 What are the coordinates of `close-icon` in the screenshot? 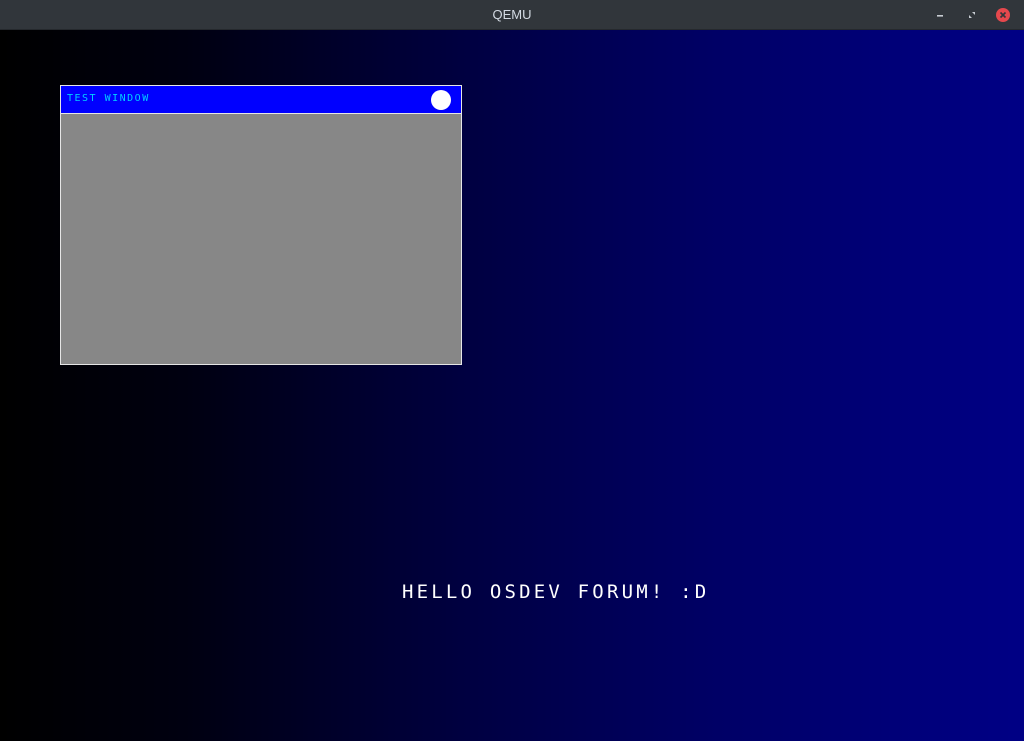 It's located at (1003, 15).